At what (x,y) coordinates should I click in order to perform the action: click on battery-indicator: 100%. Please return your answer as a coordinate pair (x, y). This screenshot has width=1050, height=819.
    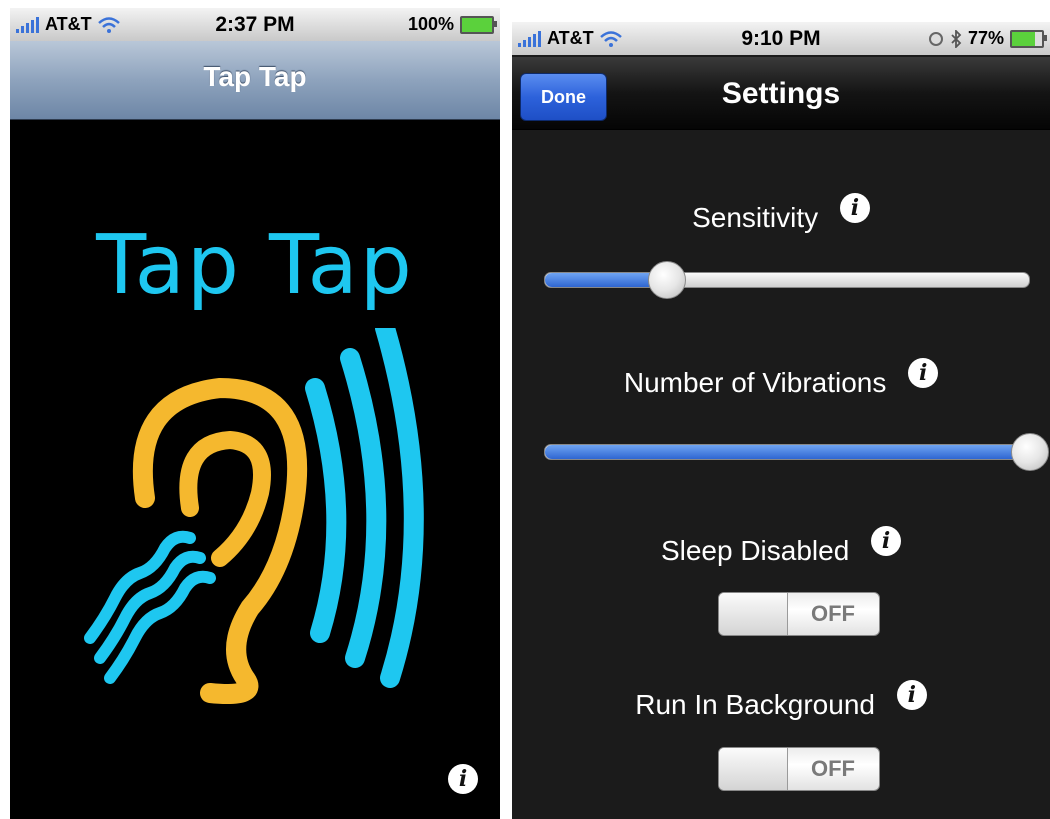
    Looking at the image, I should click on (452, 24).